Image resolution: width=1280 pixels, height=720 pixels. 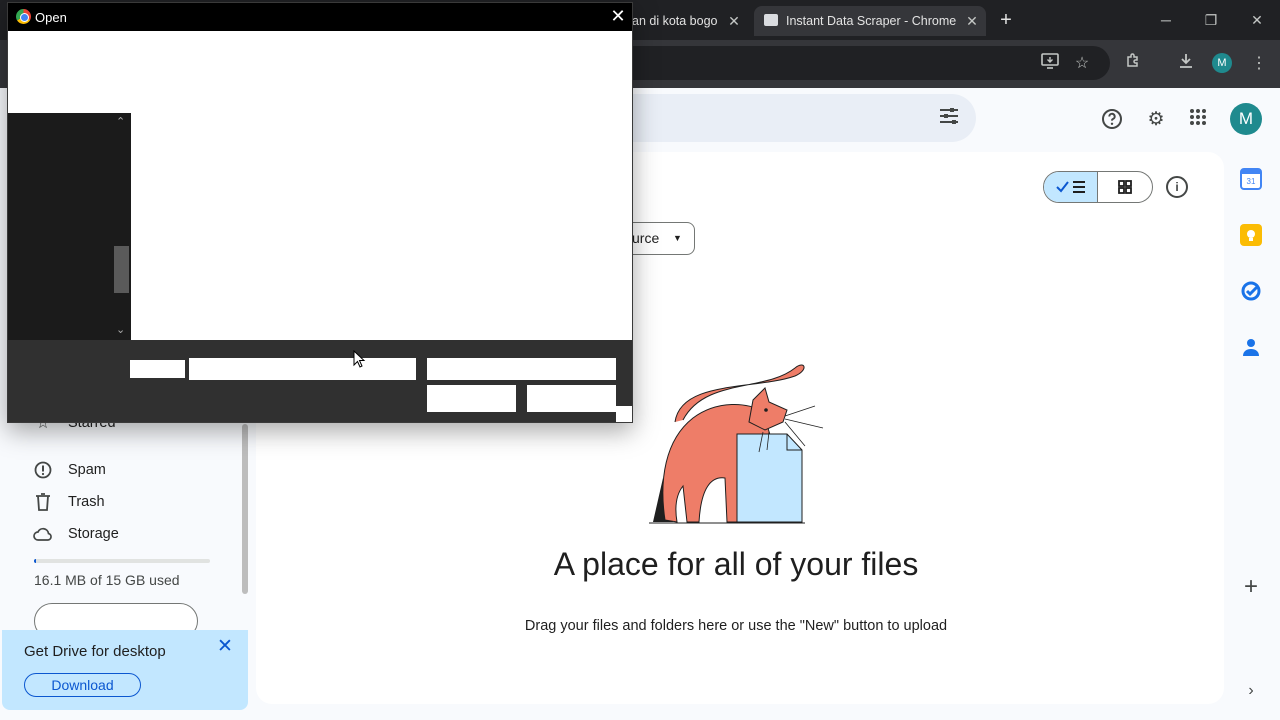 I want to click on get-addons-plus-icon: +, so click(x=1251, y=587).